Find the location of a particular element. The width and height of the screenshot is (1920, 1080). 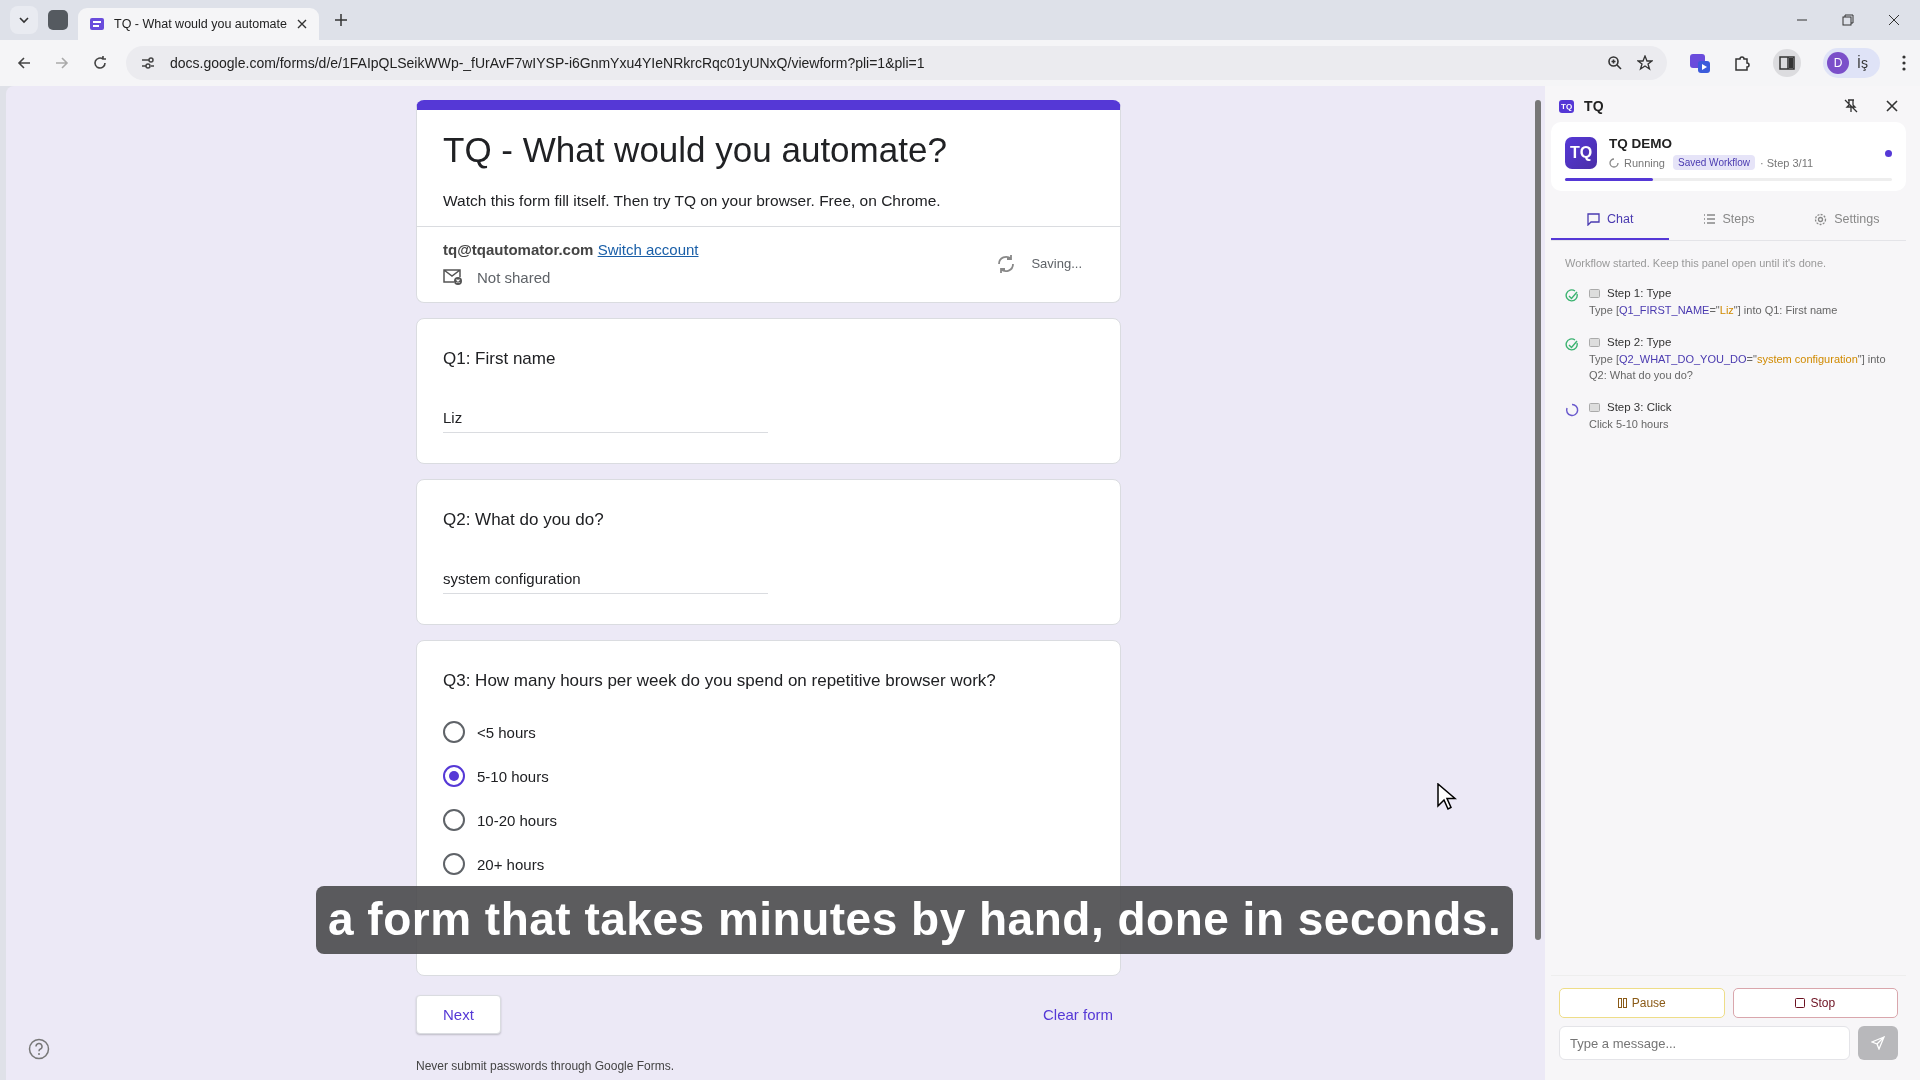

tab-group-icon is located at coordinates (58, 20).